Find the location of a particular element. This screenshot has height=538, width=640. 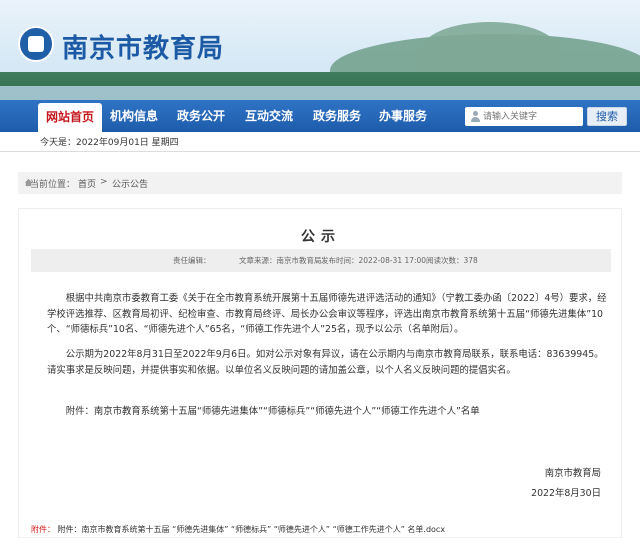

search-input is located at coordinates (532, 116).